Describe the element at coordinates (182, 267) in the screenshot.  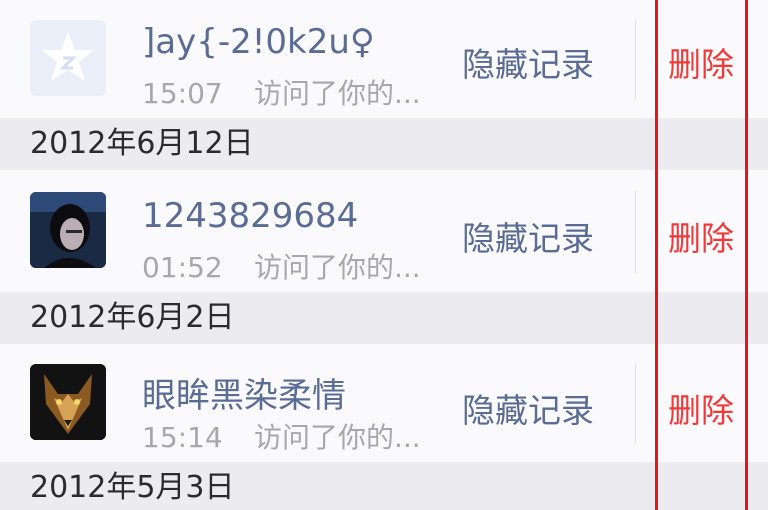
I see `visit-time: 01:52` at that location.